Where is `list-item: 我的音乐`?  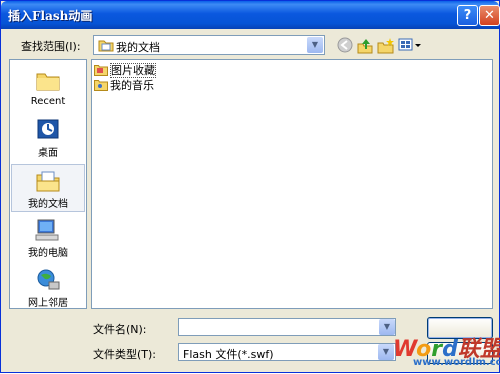
list-item: 我的音乐 is located at coordinates (124, 85).